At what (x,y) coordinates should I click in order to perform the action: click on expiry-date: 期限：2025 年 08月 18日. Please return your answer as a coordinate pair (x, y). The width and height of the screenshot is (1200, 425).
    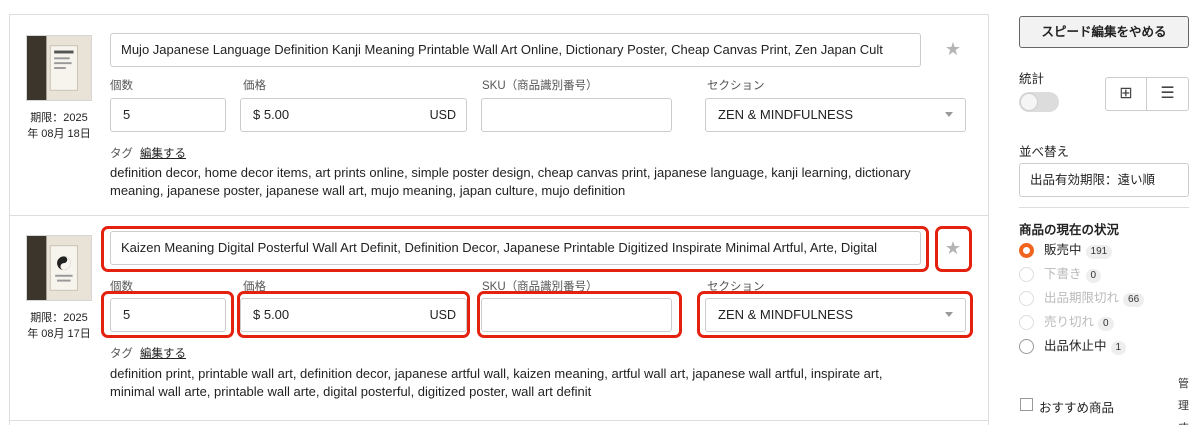
    Looking at the image, I should click on (59, 126).